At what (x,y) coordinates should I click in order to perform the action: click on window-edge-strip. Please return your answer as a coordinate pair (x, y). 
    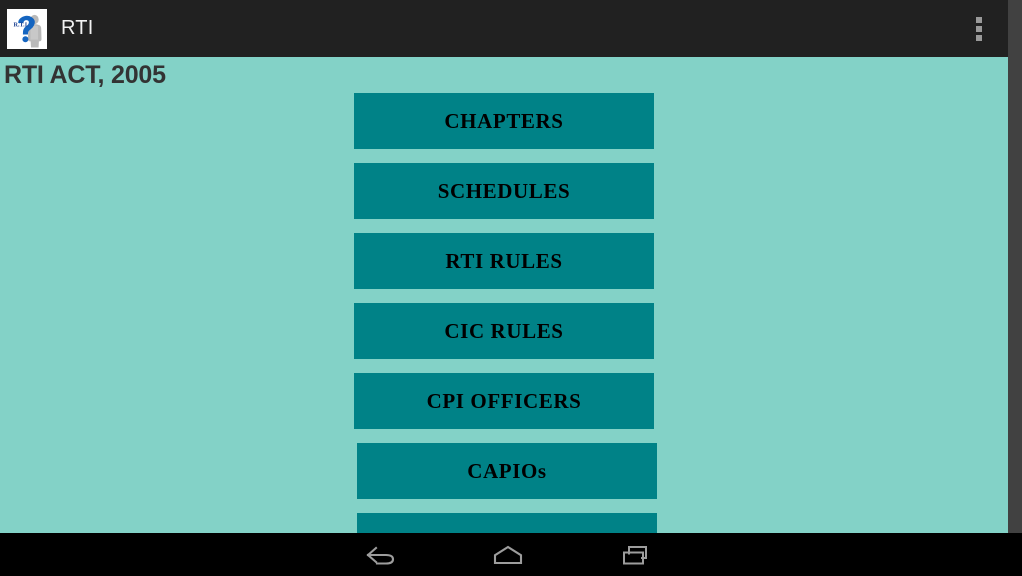
    Looking at the image, I should click on (1015, 266).